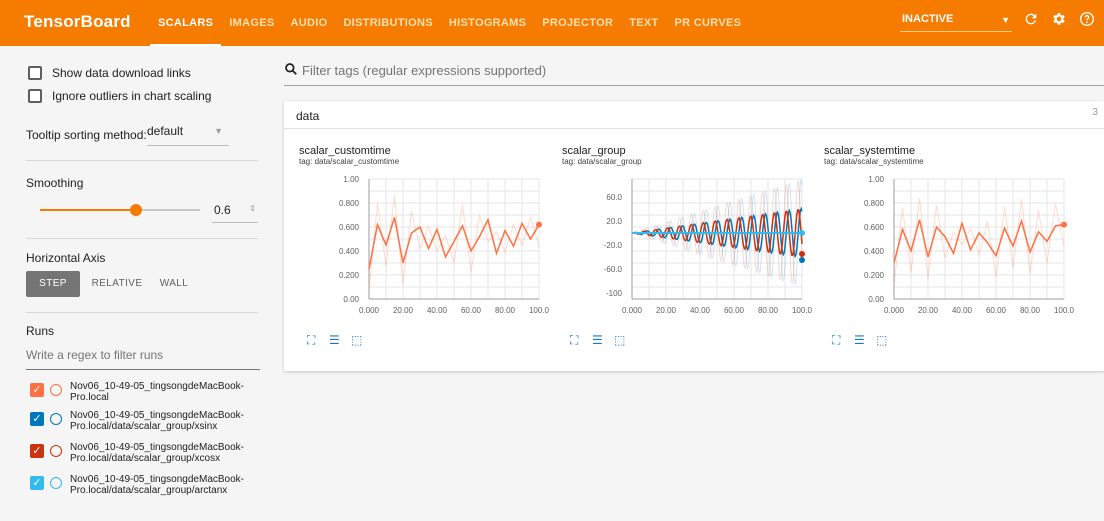  What do you see at coordinates (35, 96) in the screenshot?
I see `ignore-outliers-checkbox` at bounding box center [35, 96].